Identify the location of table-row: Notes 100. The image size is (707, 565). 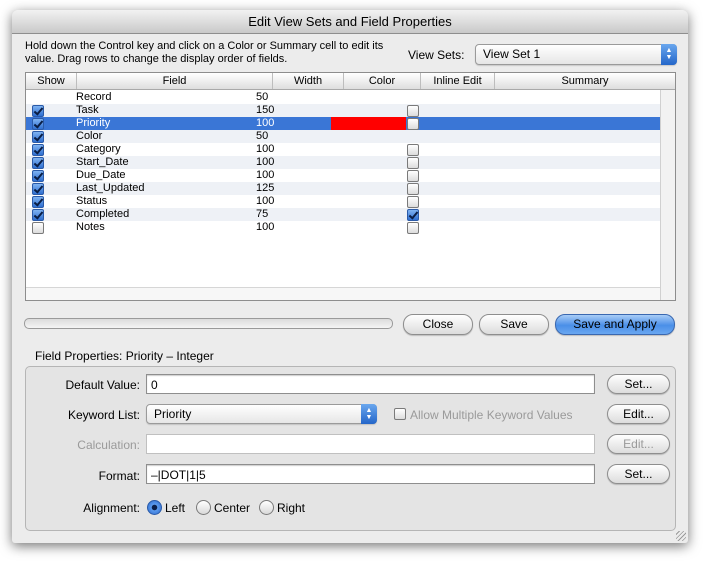
(343, 227).